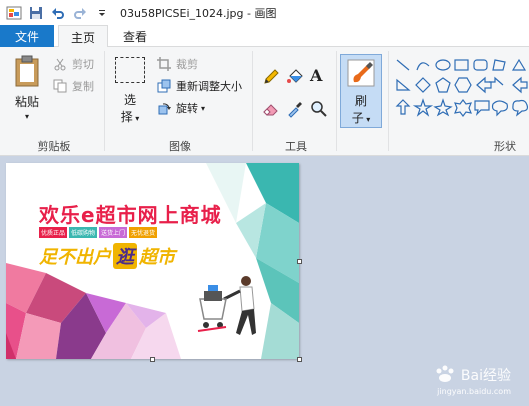 This screenshot has width=529, height=406. Describe the element at coordinates (461, 65) in the screenshot. I see `rectangle-shape-icon` at that location.